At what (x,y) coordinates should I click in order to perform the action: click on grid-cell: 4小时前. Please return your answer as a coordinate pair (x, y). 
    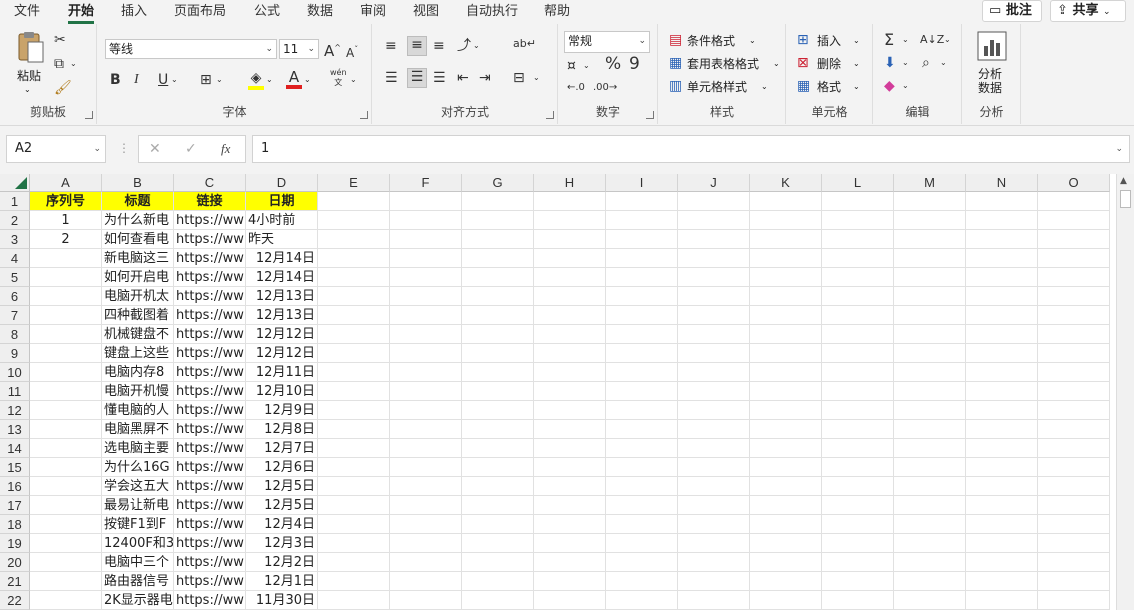
    Looking at the image, I should click on (282, 220).